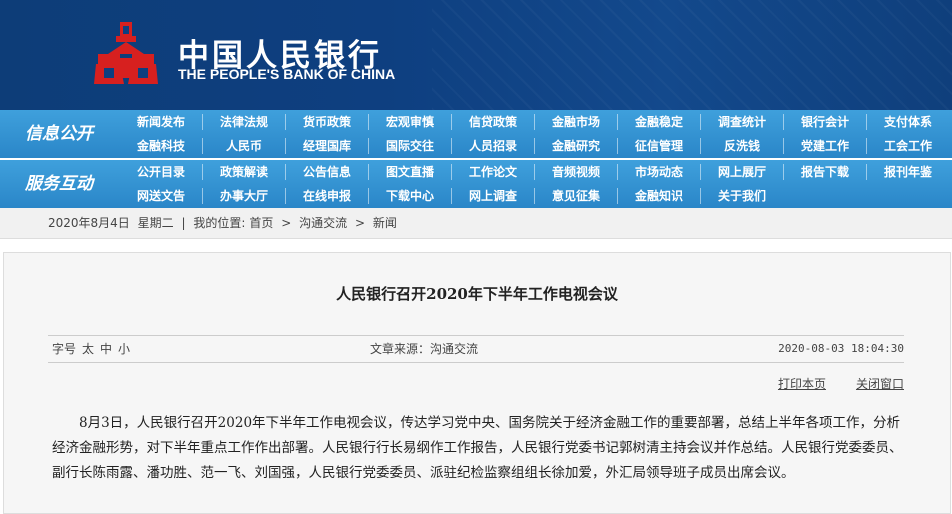 This screenshot has width=952, height=514. Describe the element at coordinates (327, 146) in the screenshot. I see `nav-item: 经理国库` at that location.